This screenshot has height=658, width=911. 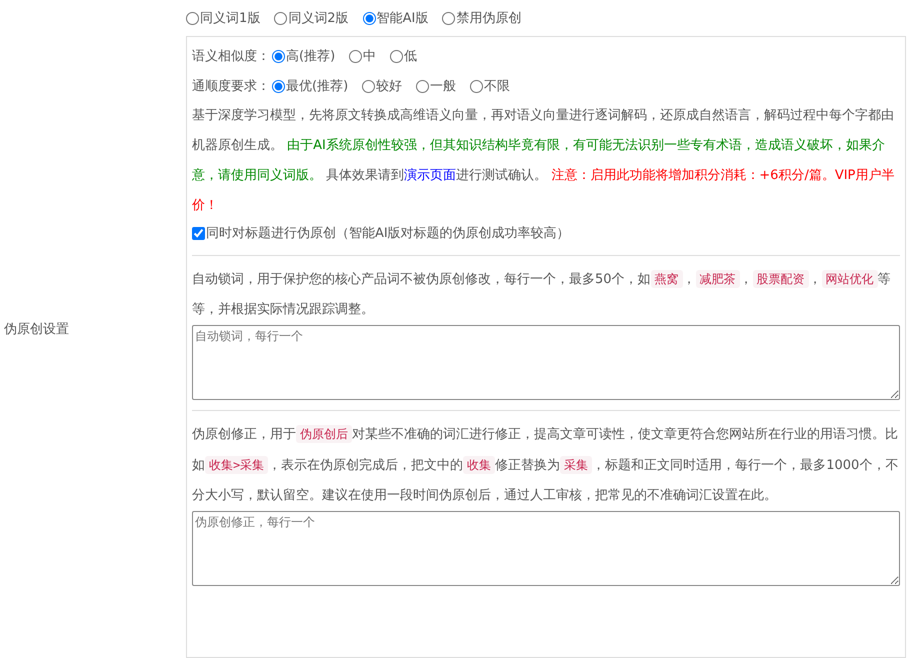 What do you see at coordinates (318, 18) in the screenshot?
I see `radio-label: 同义词2版` at bounding box center [318, 18].